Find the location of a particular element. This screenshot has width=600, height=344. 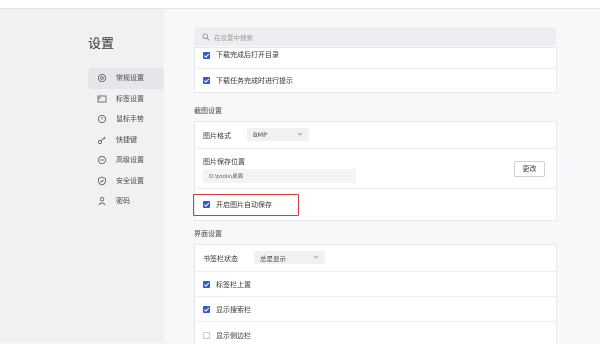

sidebar-item-security: 安全设置 is located at coordinates (126, 181).